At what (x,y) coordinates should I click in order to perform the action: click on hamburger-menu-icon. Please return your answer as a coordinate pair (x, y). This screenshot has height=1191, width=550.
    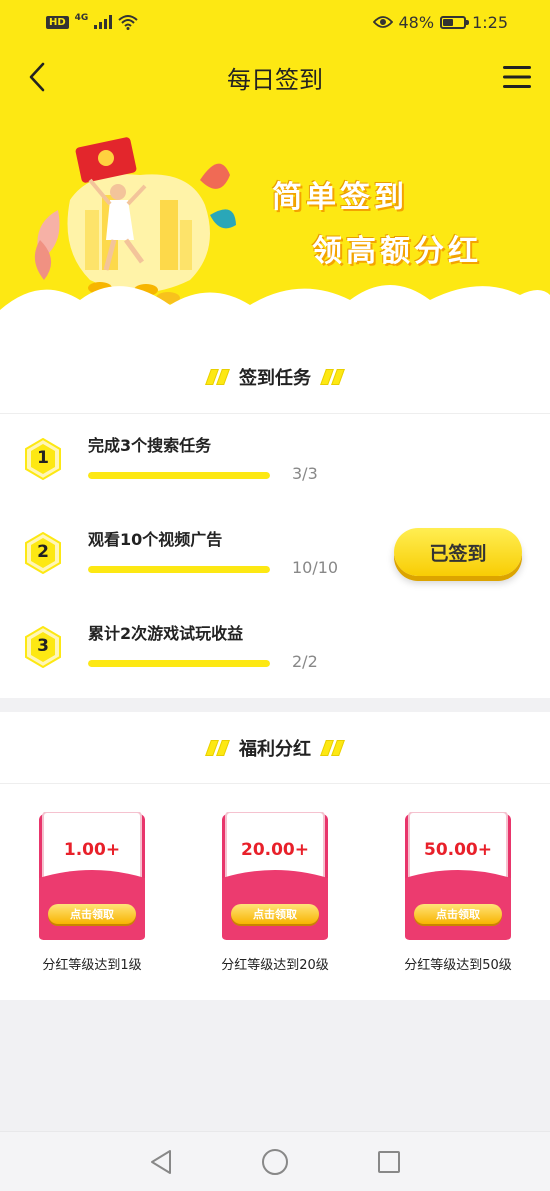
    Looking at the image, I should click on (517, 77).